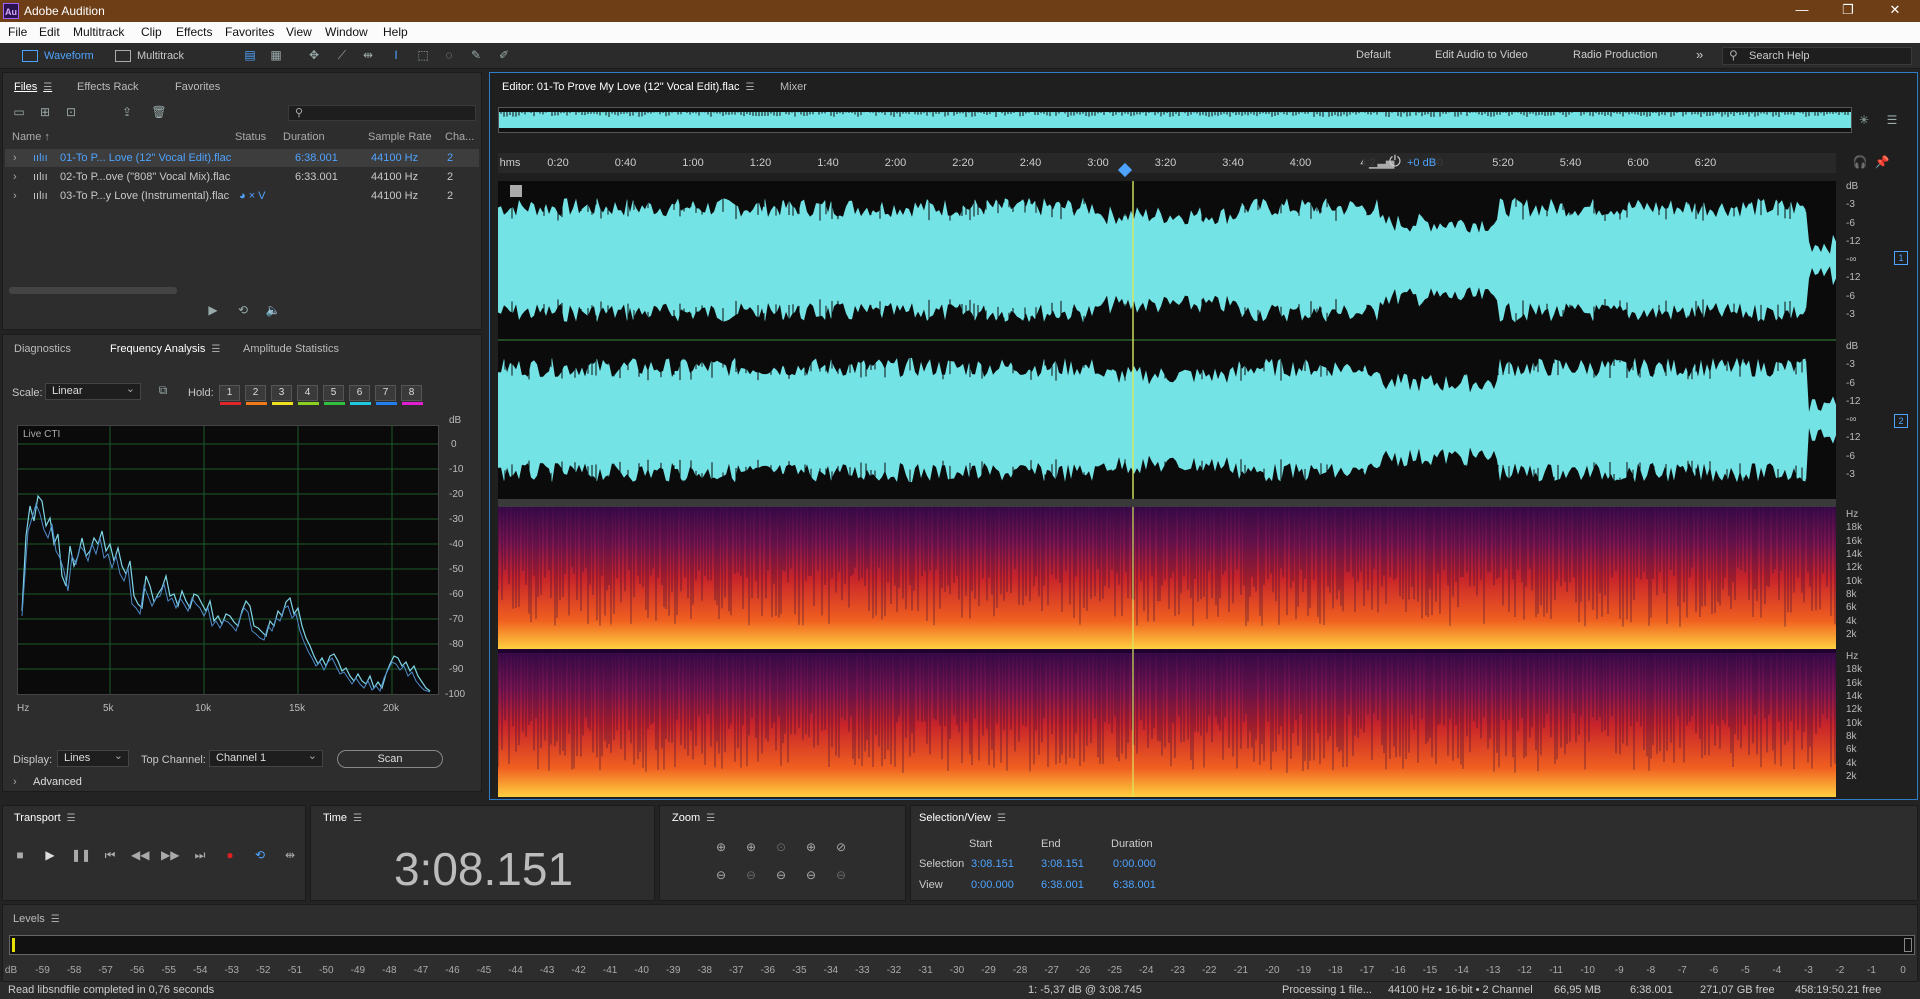 The width and height of the screenshot is (1920, 999). What do you see at coordinates (721, 847) in the screenshot?
I see `zoom-in-amplitude-icon: ⊕` at bounding box center [721, 847].